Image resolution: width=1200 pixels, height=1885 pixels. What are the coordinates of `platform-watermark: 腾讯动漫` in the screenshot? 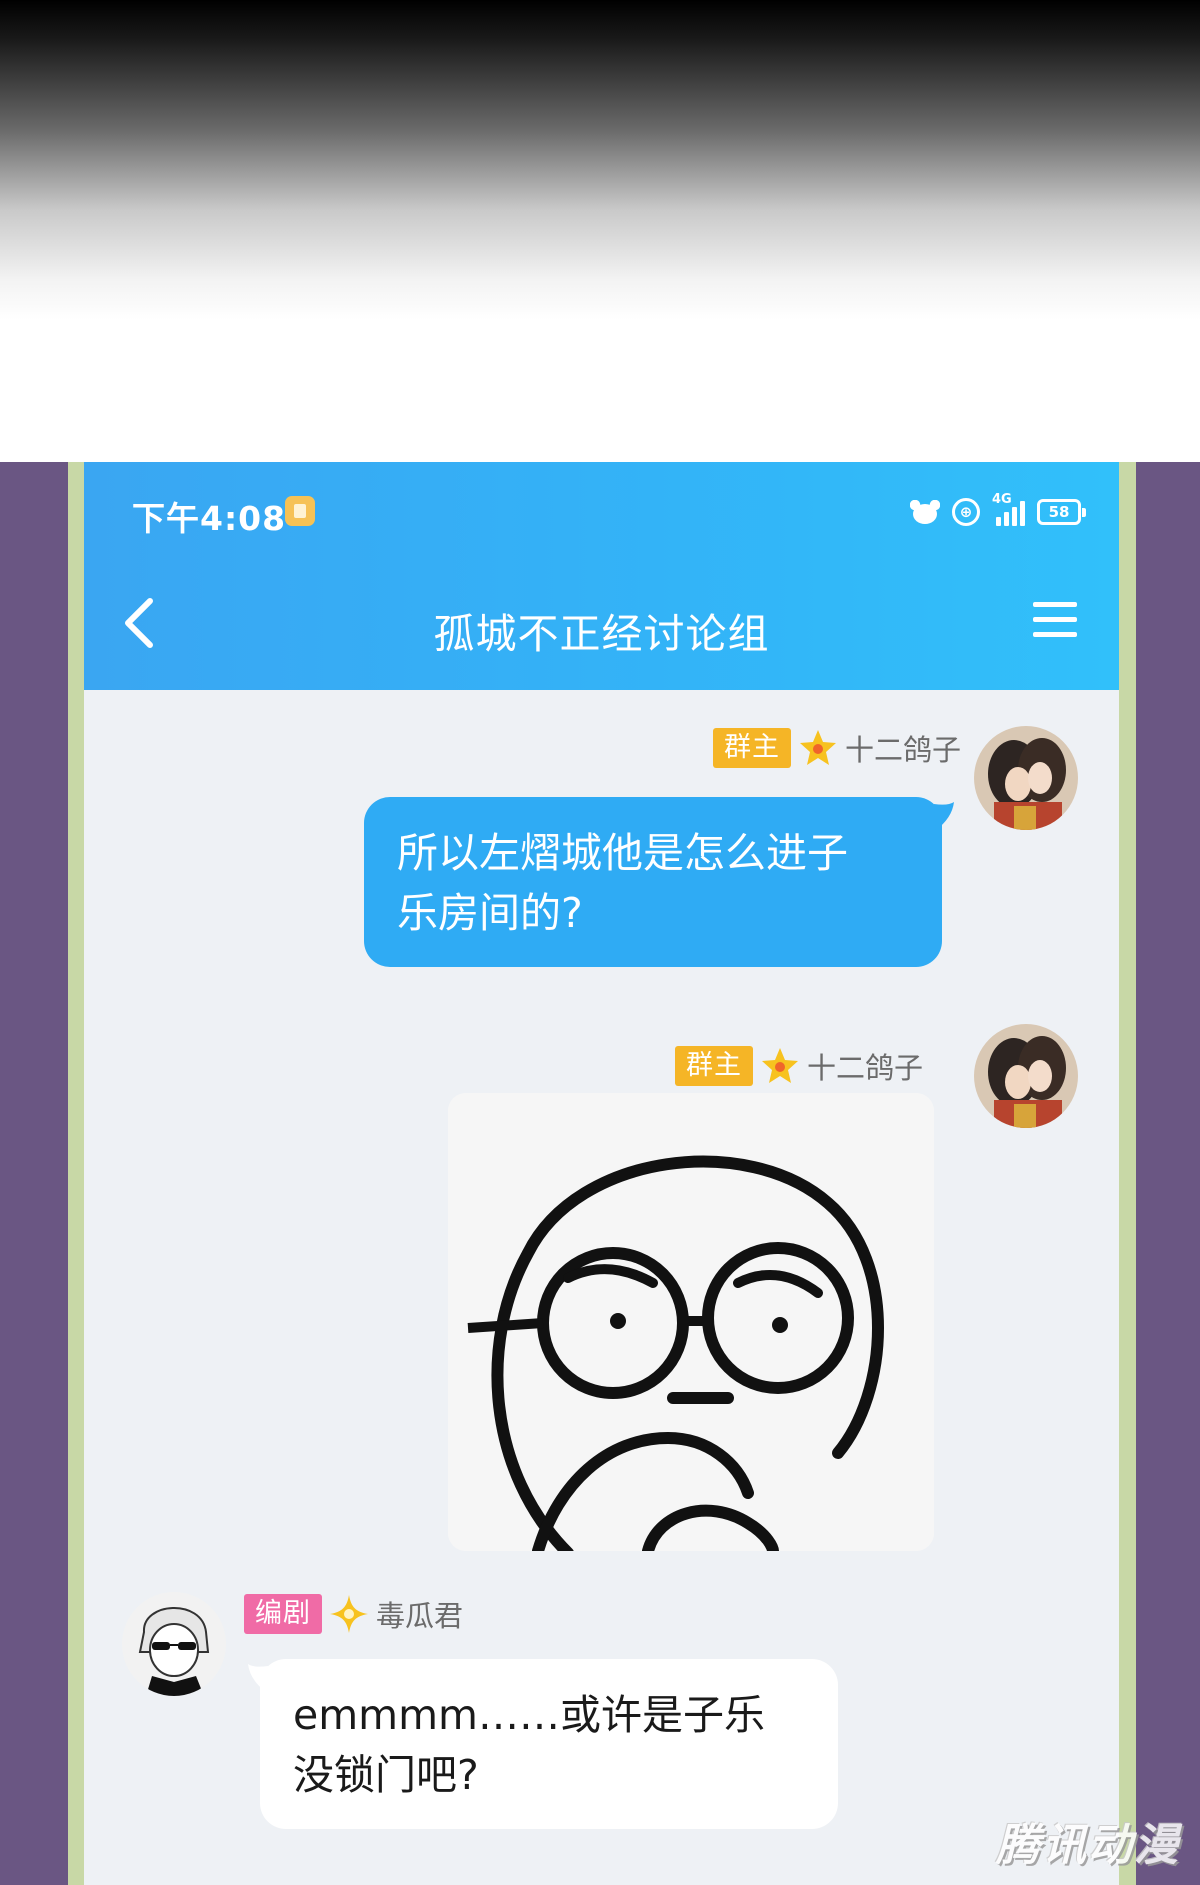 It's located at (1088, 1845).